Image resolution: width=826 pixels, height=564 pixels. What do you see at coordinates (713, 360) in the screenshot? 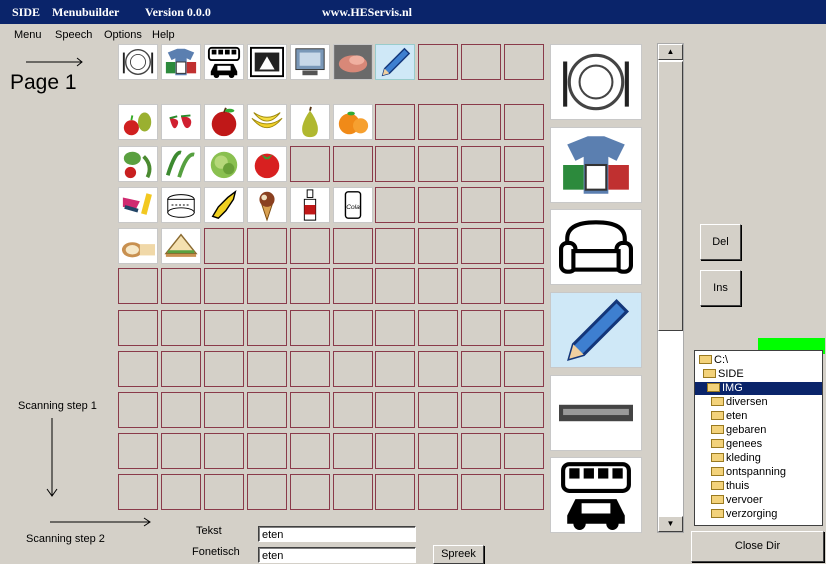
I see `dir-item-c: C:\` at bounding box center [713, 360].